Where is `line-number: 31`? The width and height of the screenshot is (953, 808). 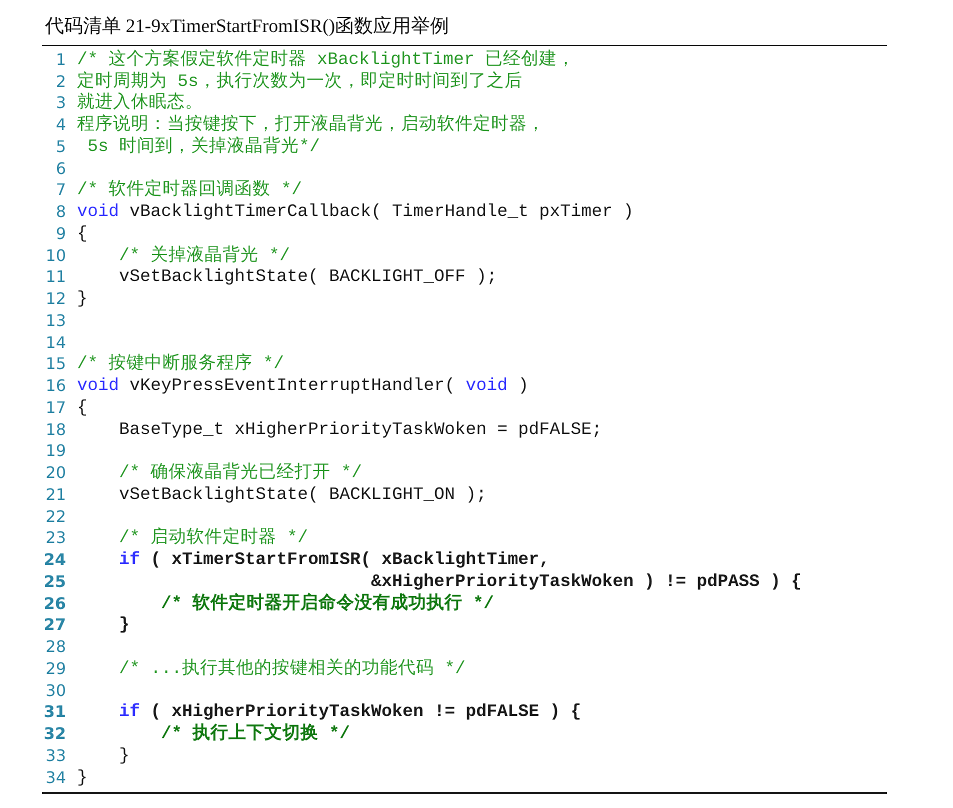
line-number: 31 is located at coordinates (54, 712).